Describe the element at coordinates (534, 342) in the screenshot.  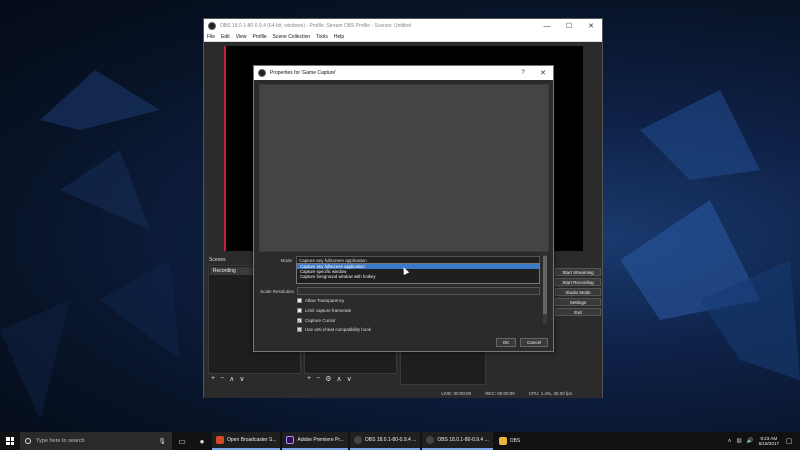
I see `cancel-button: Cancel` at that location.